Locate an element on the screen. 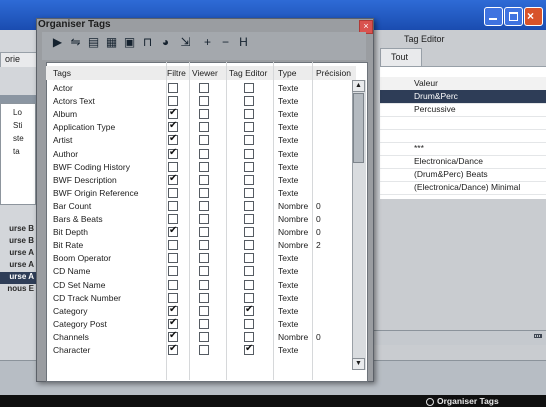 The width and height of the screenshot is (546, 407). table-row: CD Track Number Texte is located at coordinates (199, 298).